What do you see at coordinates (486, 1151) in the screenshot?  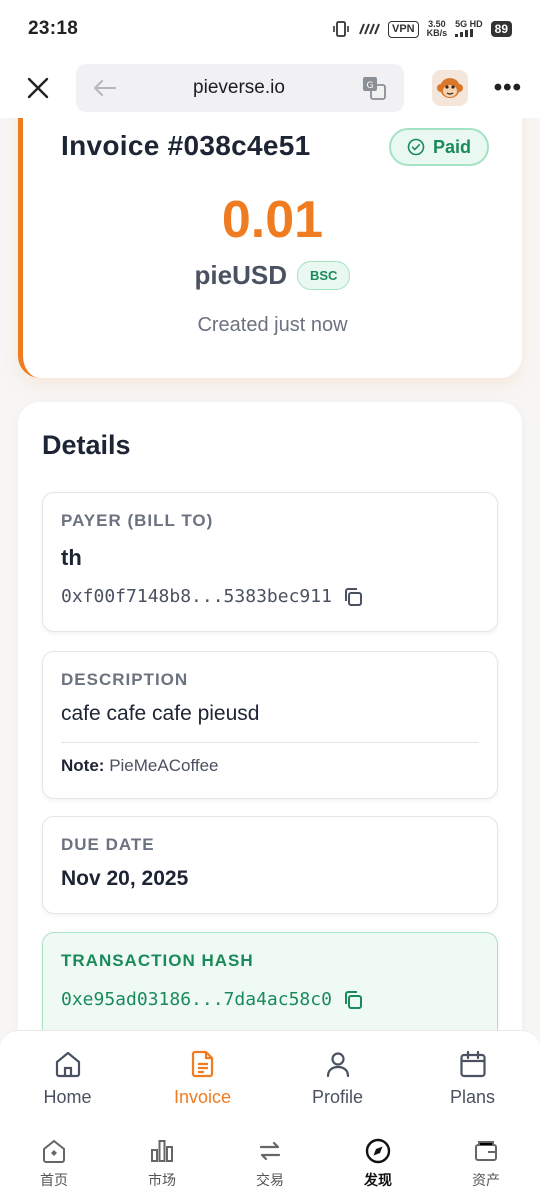 I see `wallet-icon` at bounding box center [486, 1151].